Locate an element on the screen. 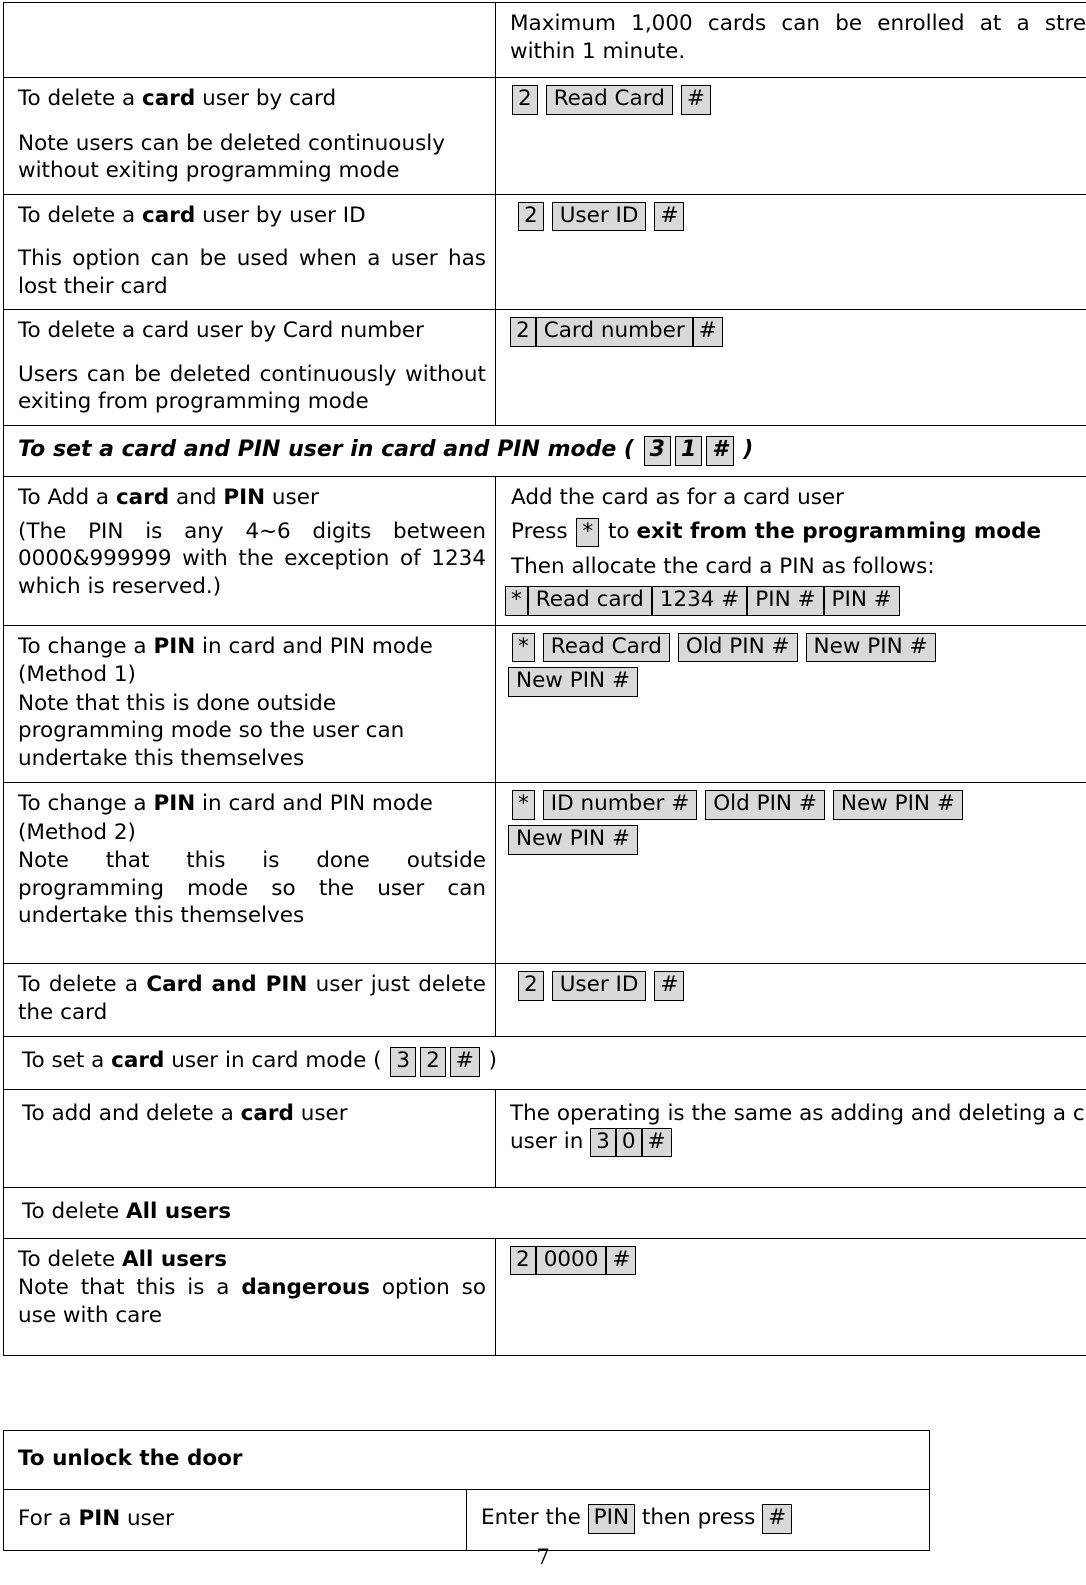  keypad-key: ID number # is located at coordinates (620, 805).